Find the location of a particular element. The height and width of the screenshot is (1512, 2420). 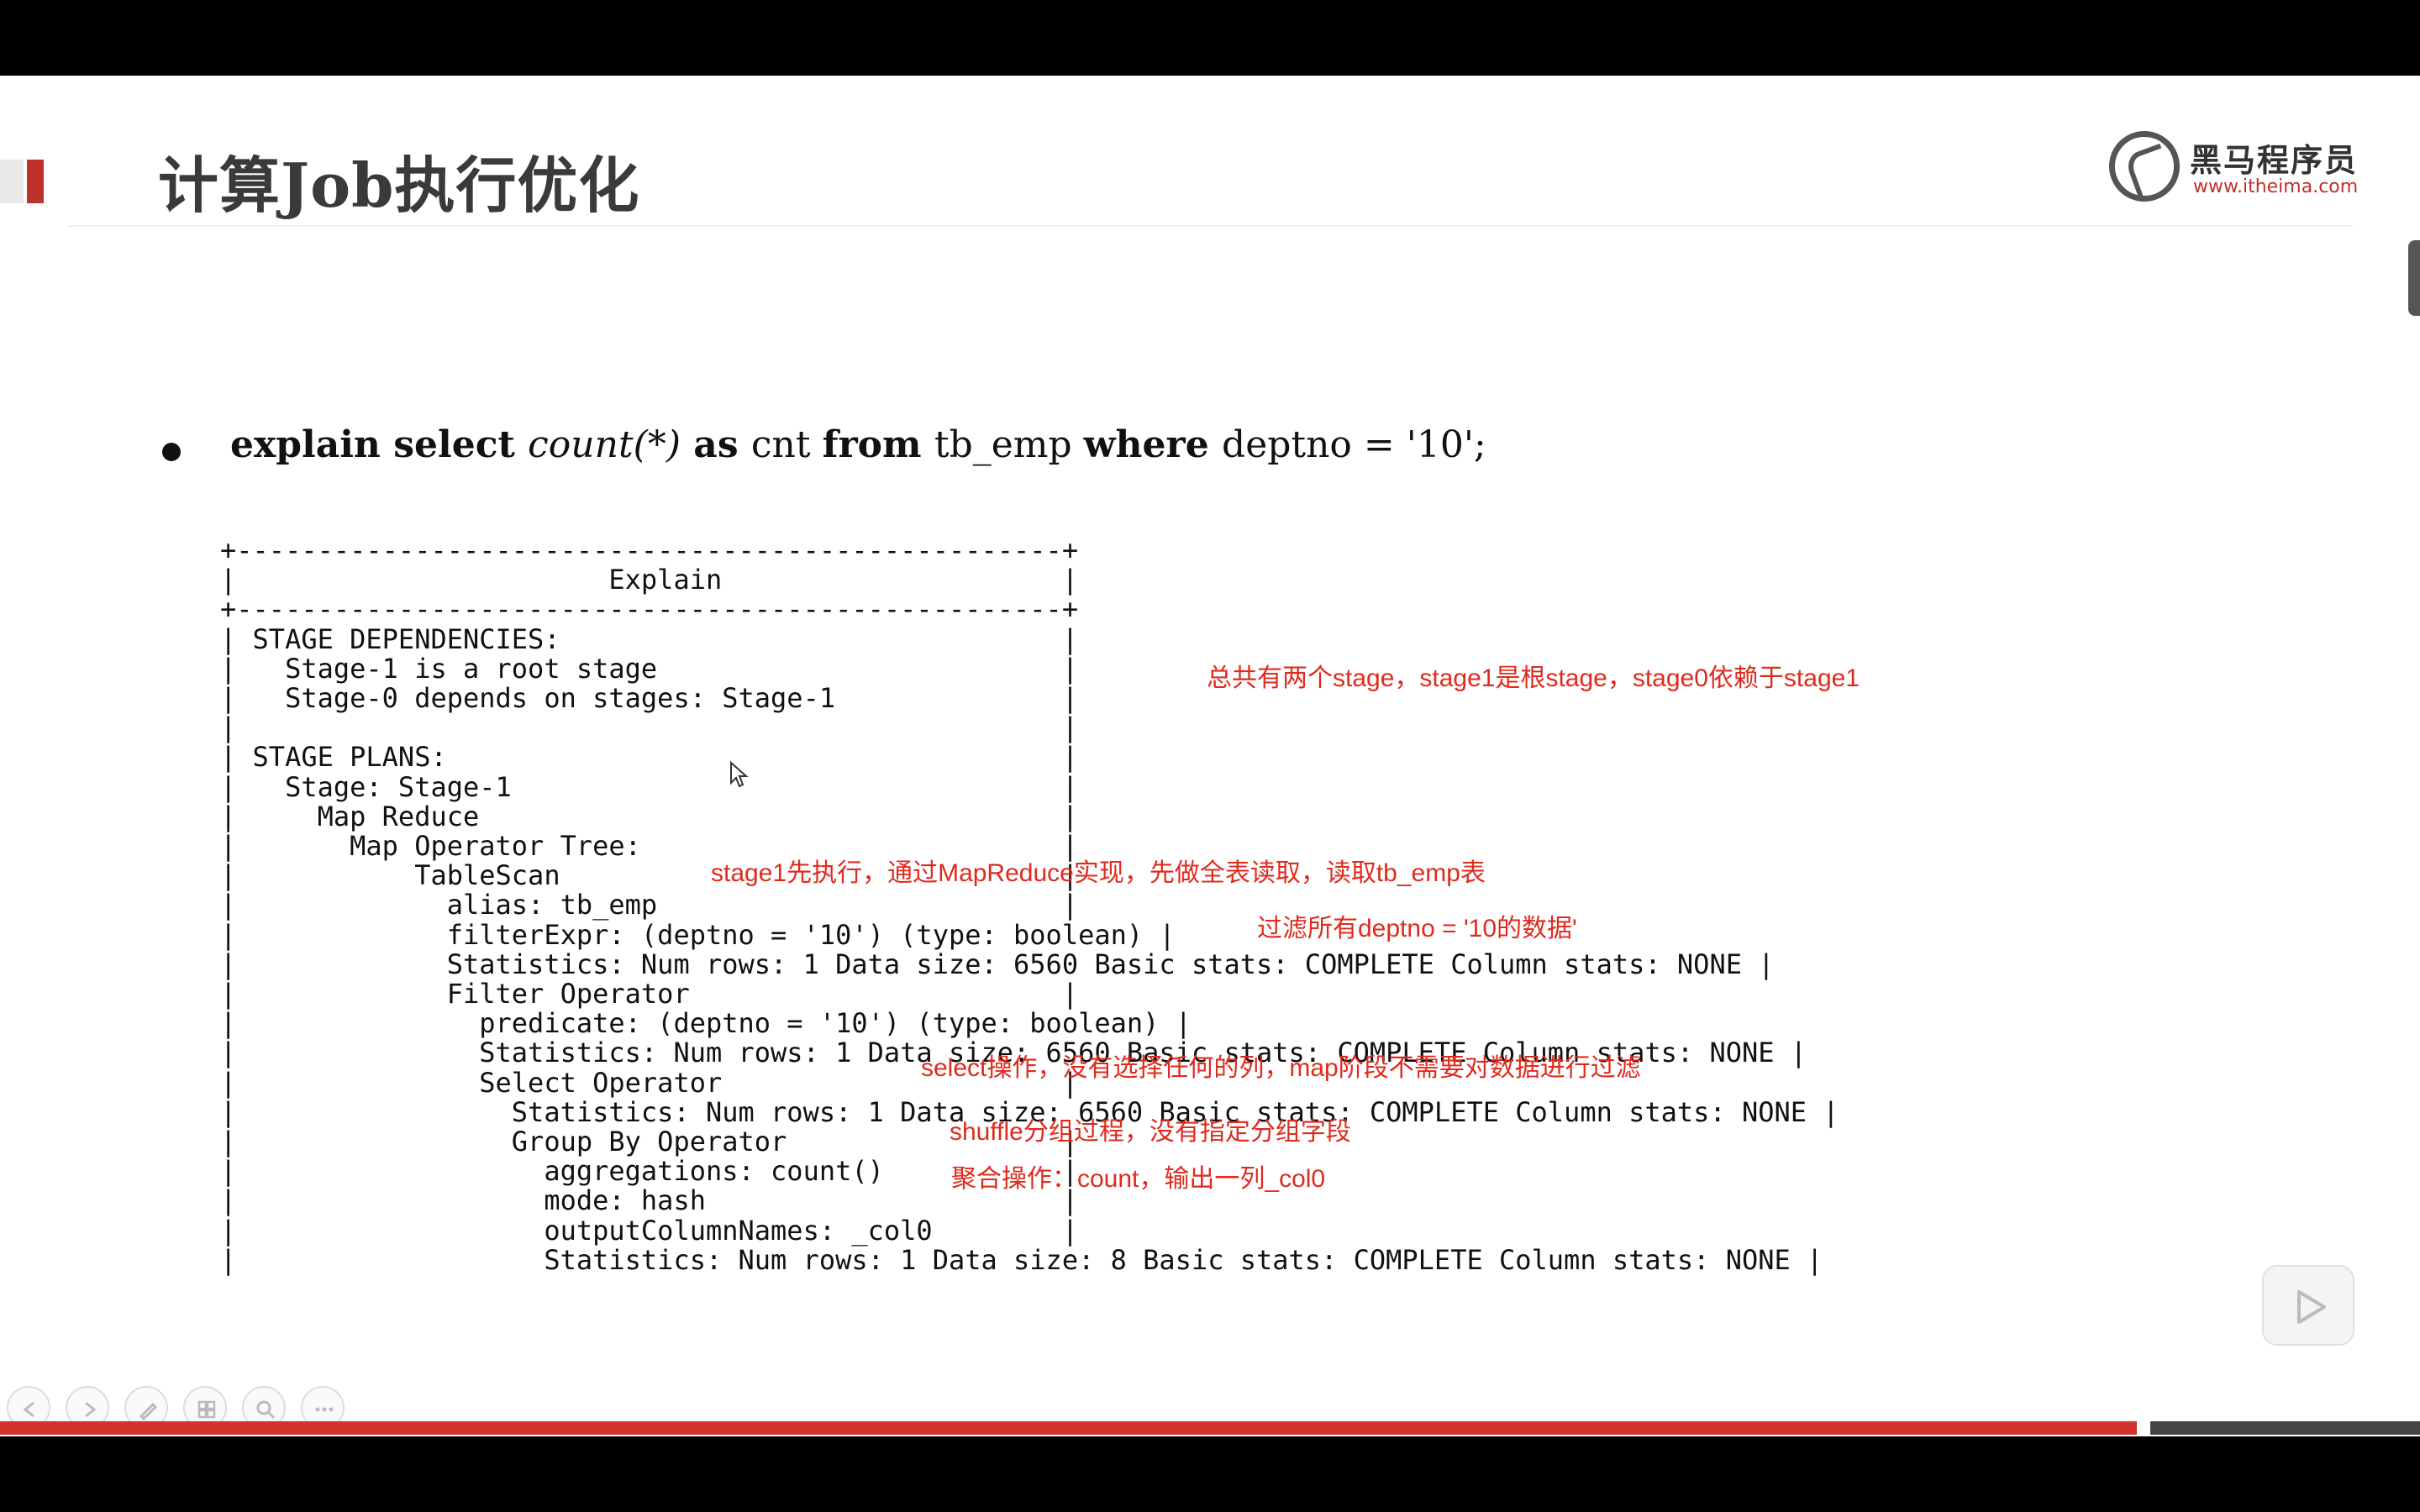

explain-line: | Map Reduce | is located at coordinates (649, 816).